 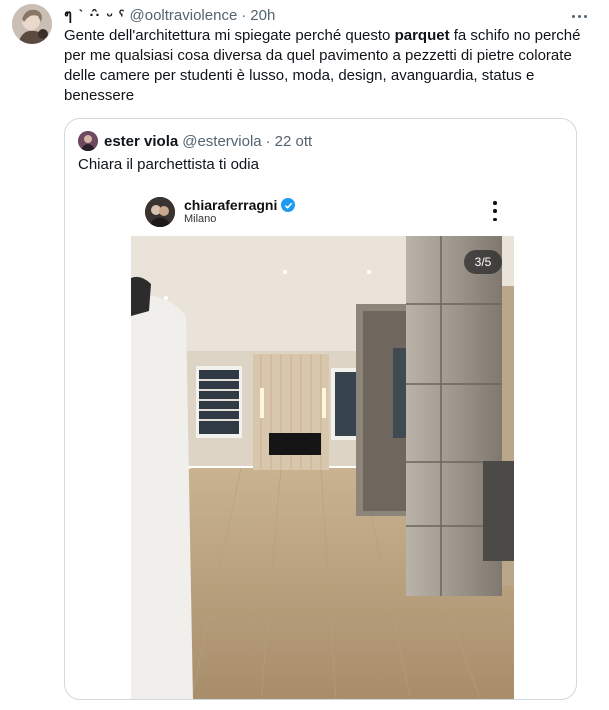 What do you see at coordinates (221, 141) in the screenshot?
I see `quoted-author-handle: @esterviola` at bounding box center [221, 141].